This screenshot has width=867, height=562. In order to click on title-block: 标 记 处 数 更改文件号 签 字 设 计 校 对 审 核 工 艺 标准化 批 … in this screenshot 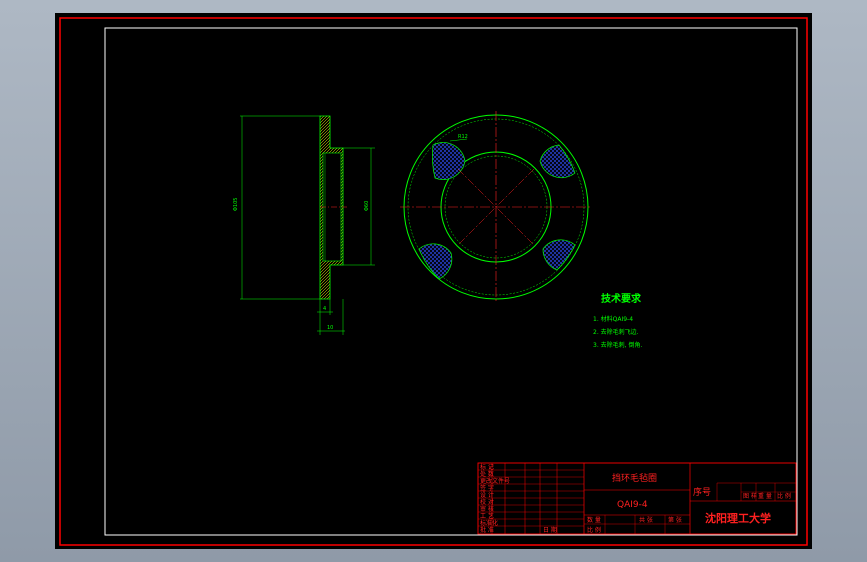, I will do `click(637, 498)`.